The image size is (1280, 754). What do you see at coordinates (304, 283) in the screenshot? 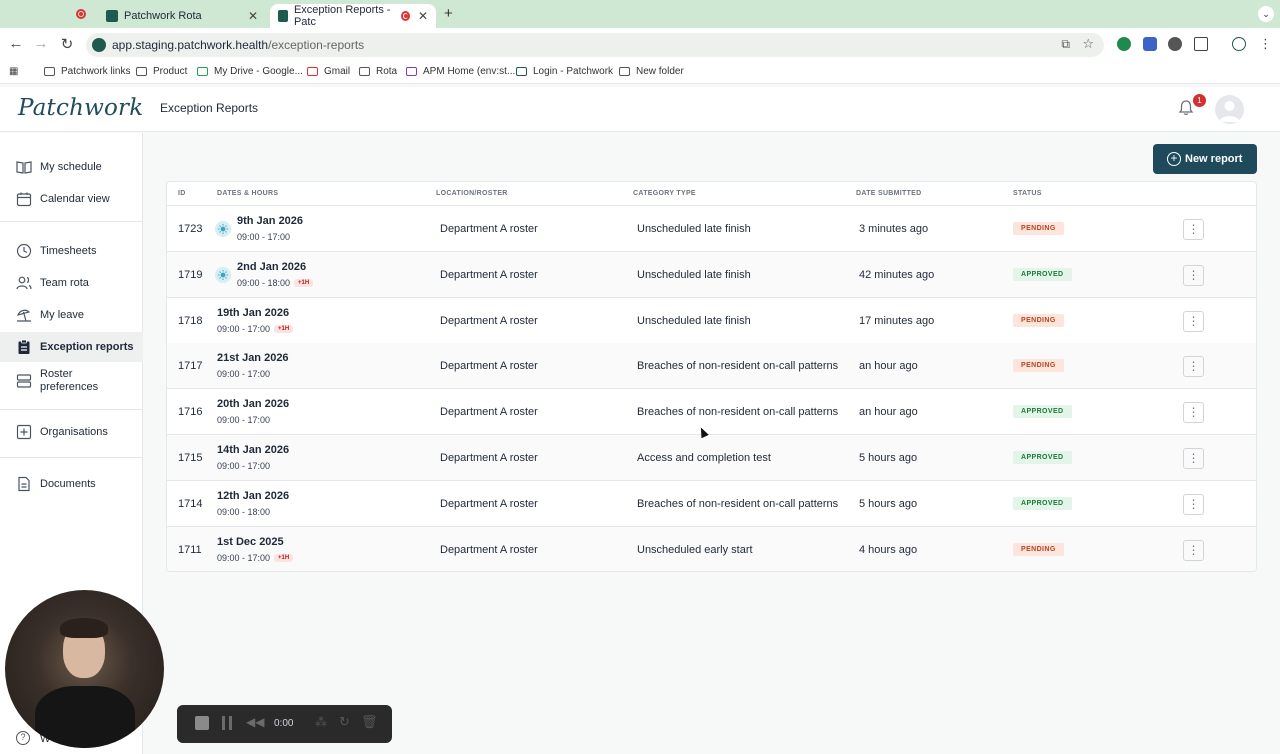
I see `extra-hours-badge: +1H` at bounding box center [304, 283].